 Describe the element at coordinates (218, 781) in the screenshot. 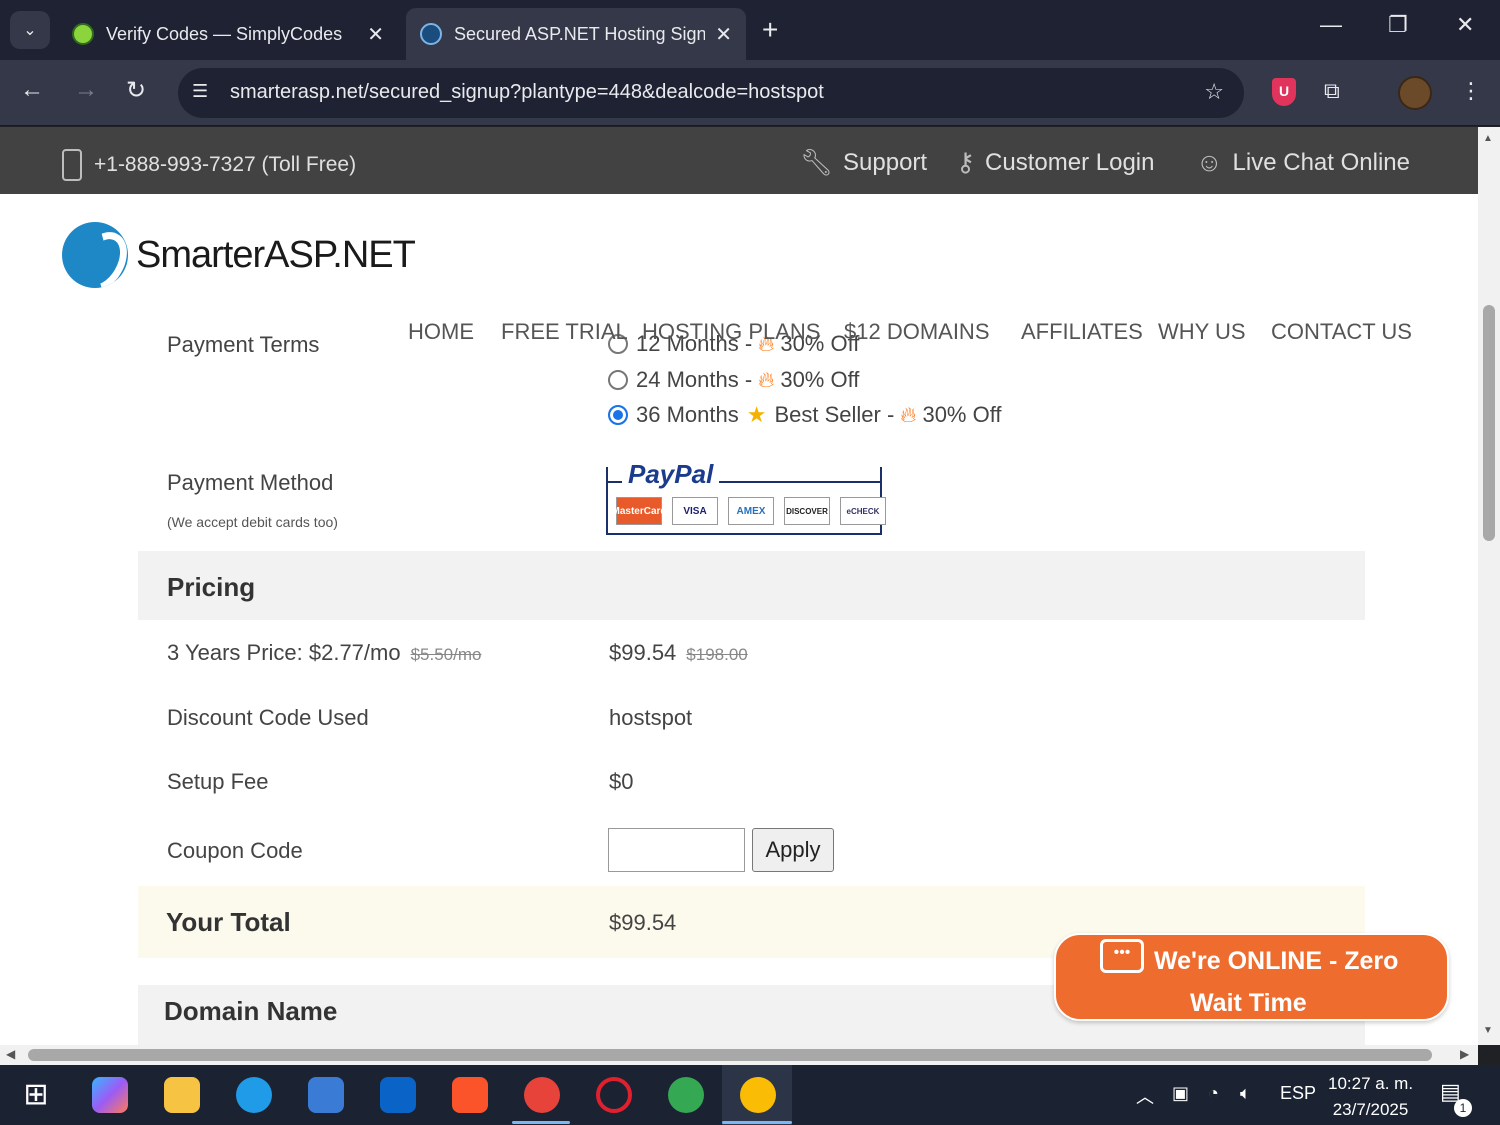

I see `setup-fee-label: Setup Fee` at that location.